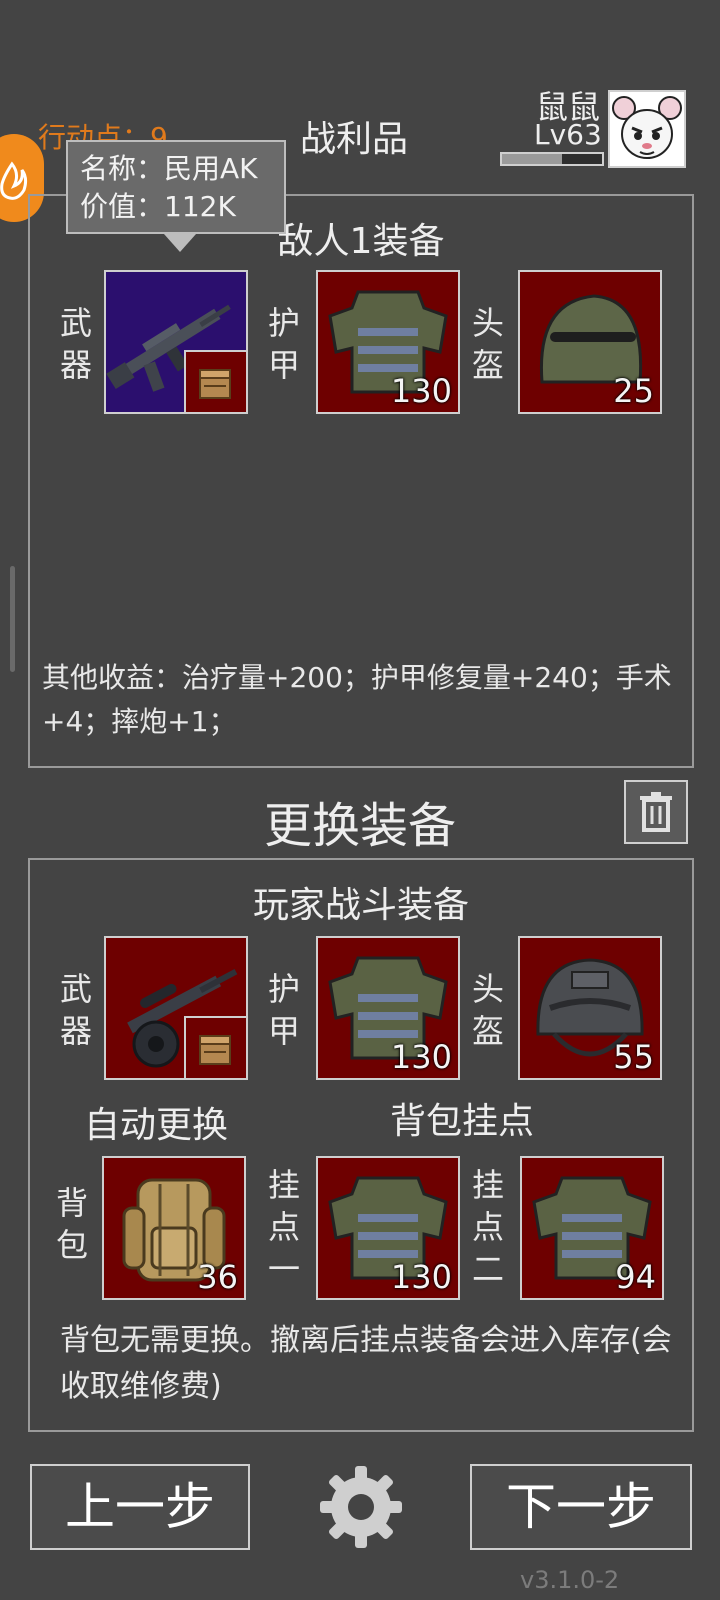 The width and height of the screenshot is (720, 1600). I want to click on backpack-mount-title: 背包挂点, so click(462, 1121).